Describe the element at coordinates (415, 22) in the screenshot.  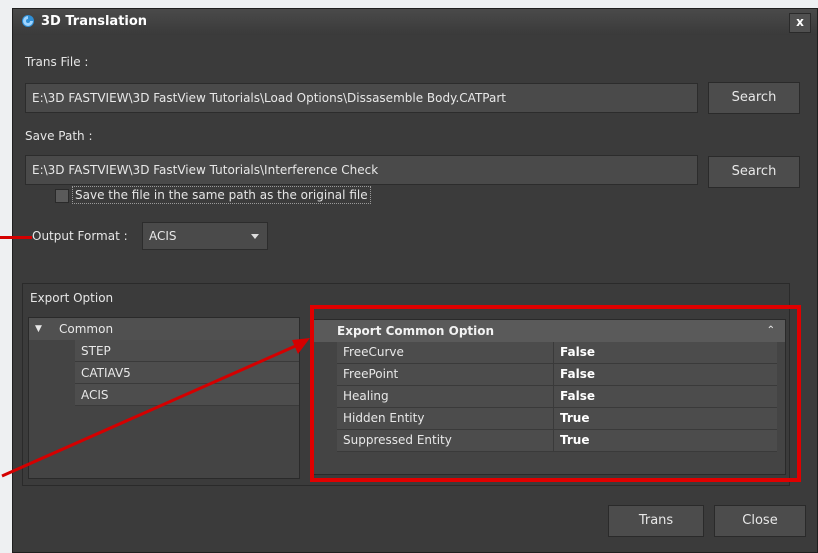
I see `dialog-titlebar: 3D Translation x` at that location.